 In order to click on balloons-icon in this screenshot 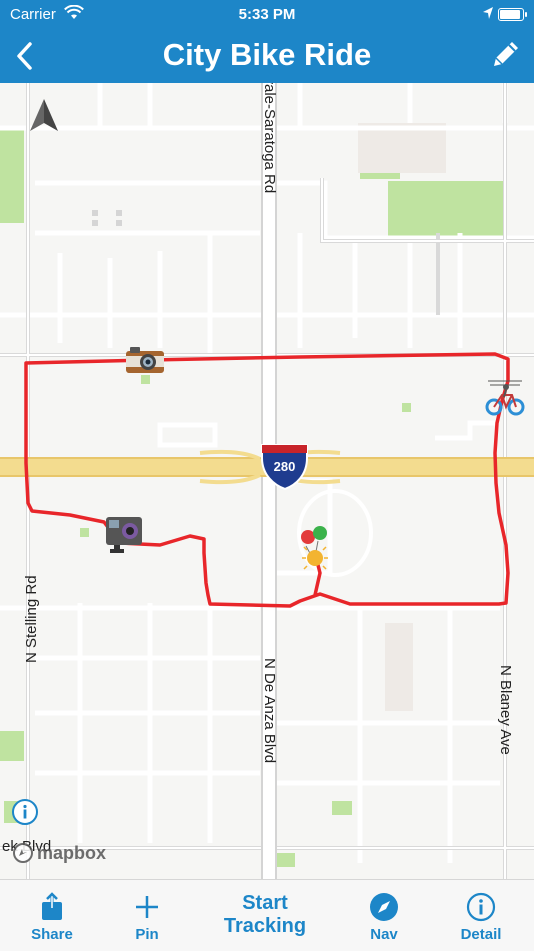, I will do `click(315, 550)`.